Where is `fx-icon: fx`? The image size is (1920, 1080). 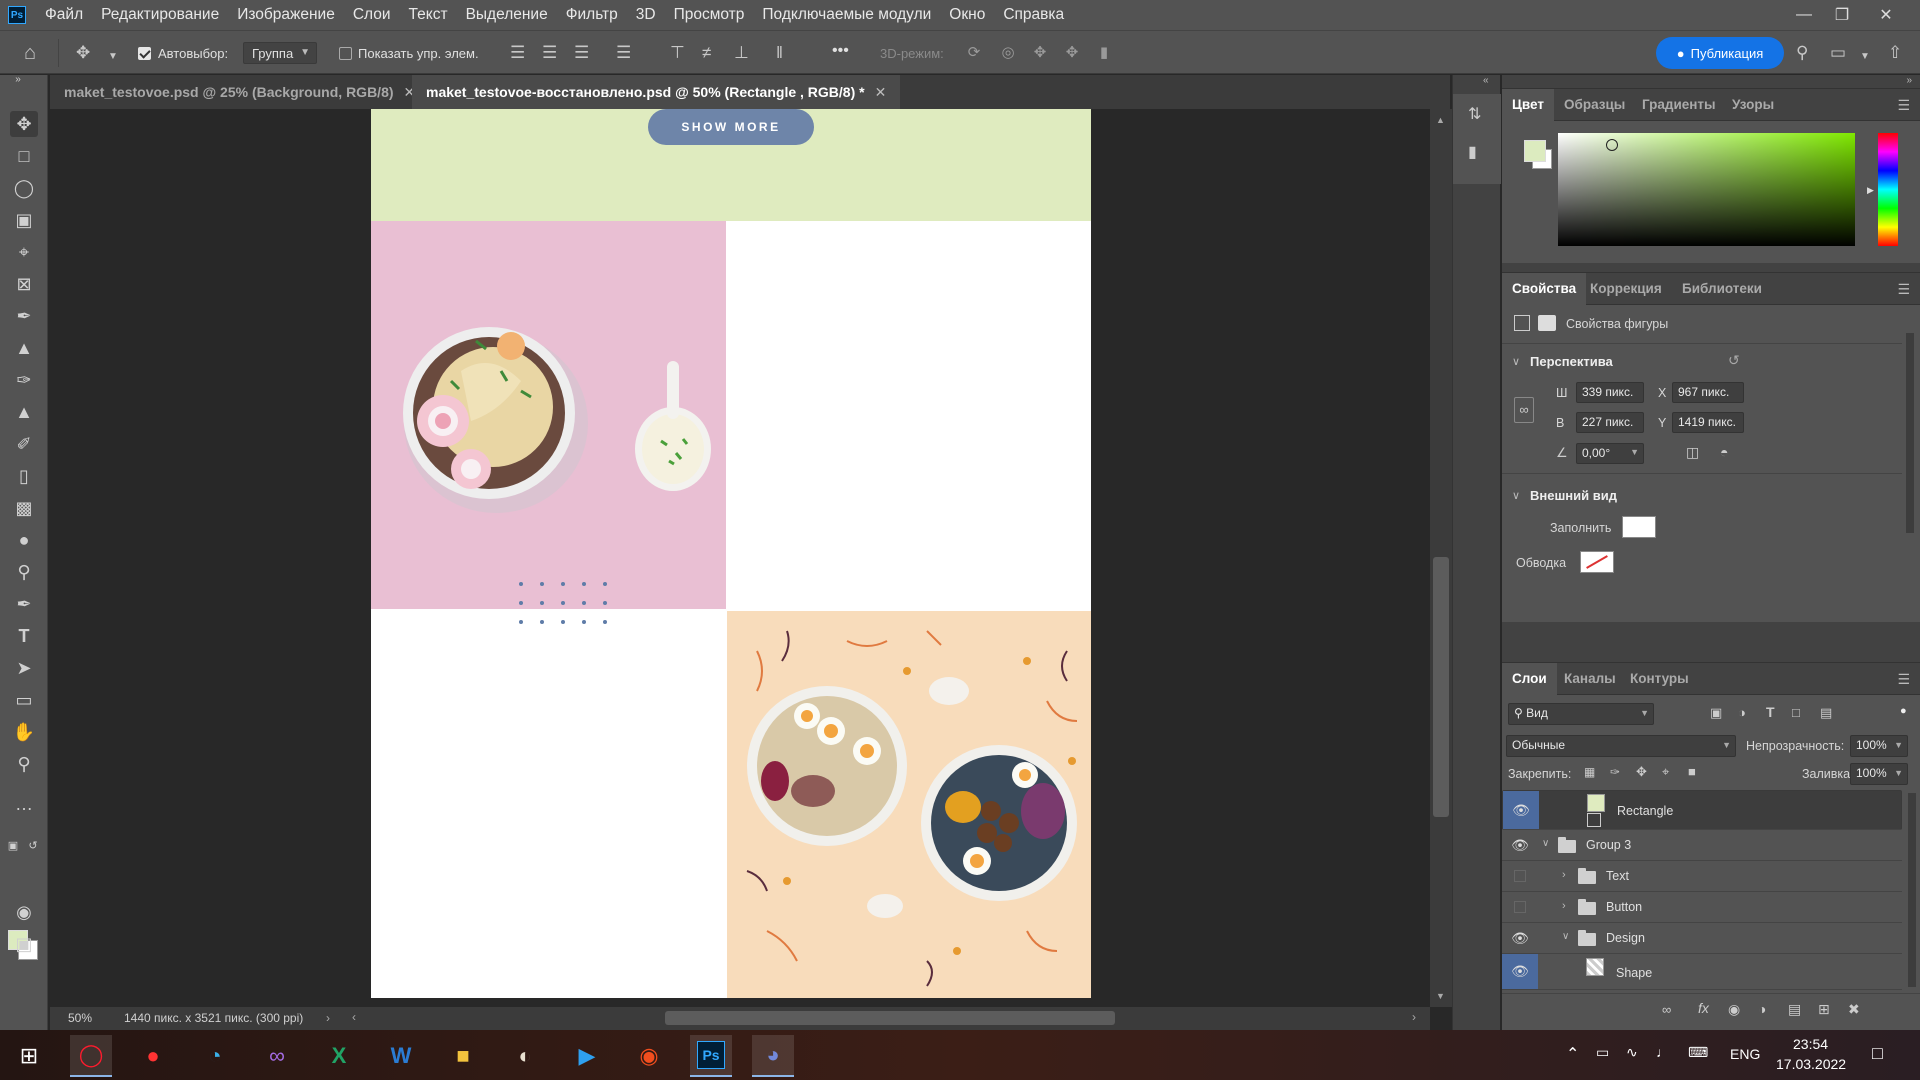 fx-icon: fx is located at coordinates (1703, 1008).